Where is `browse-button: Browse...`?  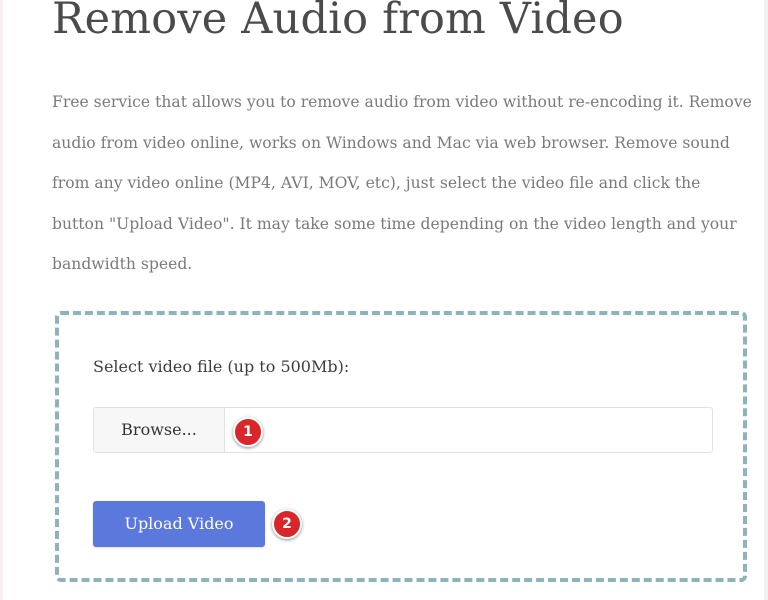
browse-button: Browse... is located at coordinates (159, 430).